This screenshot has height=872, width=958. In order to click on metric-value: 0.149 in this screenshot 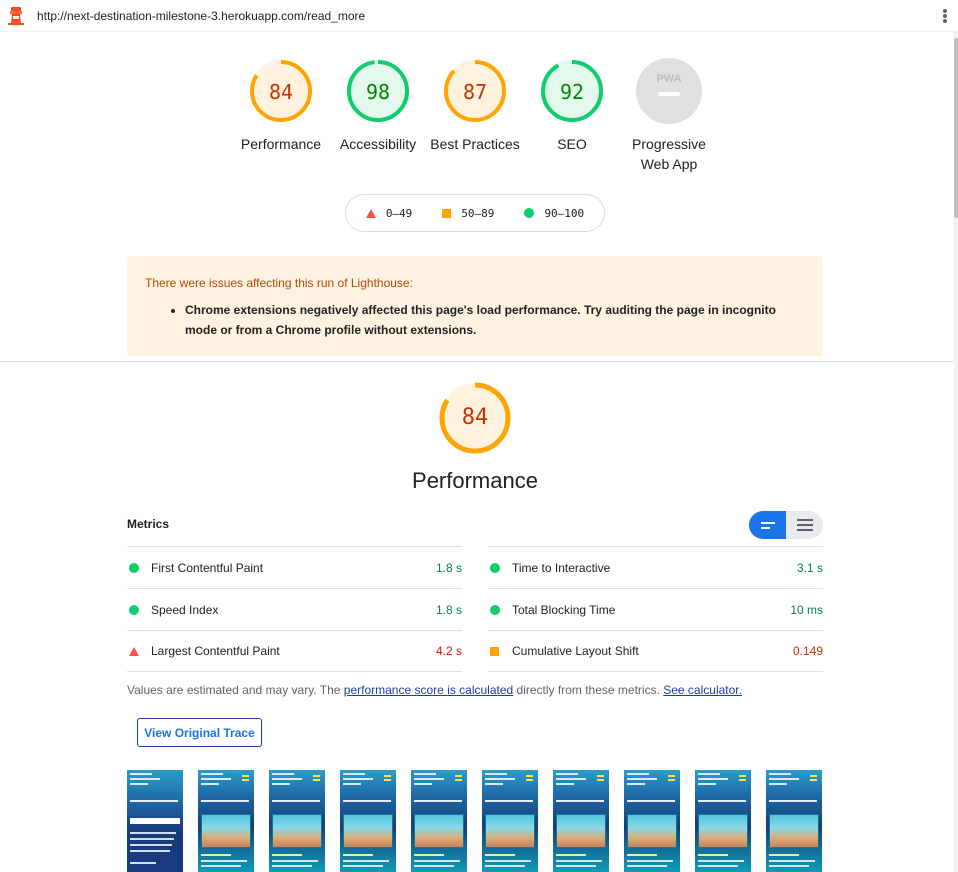, I will do `click(807, 651)`.